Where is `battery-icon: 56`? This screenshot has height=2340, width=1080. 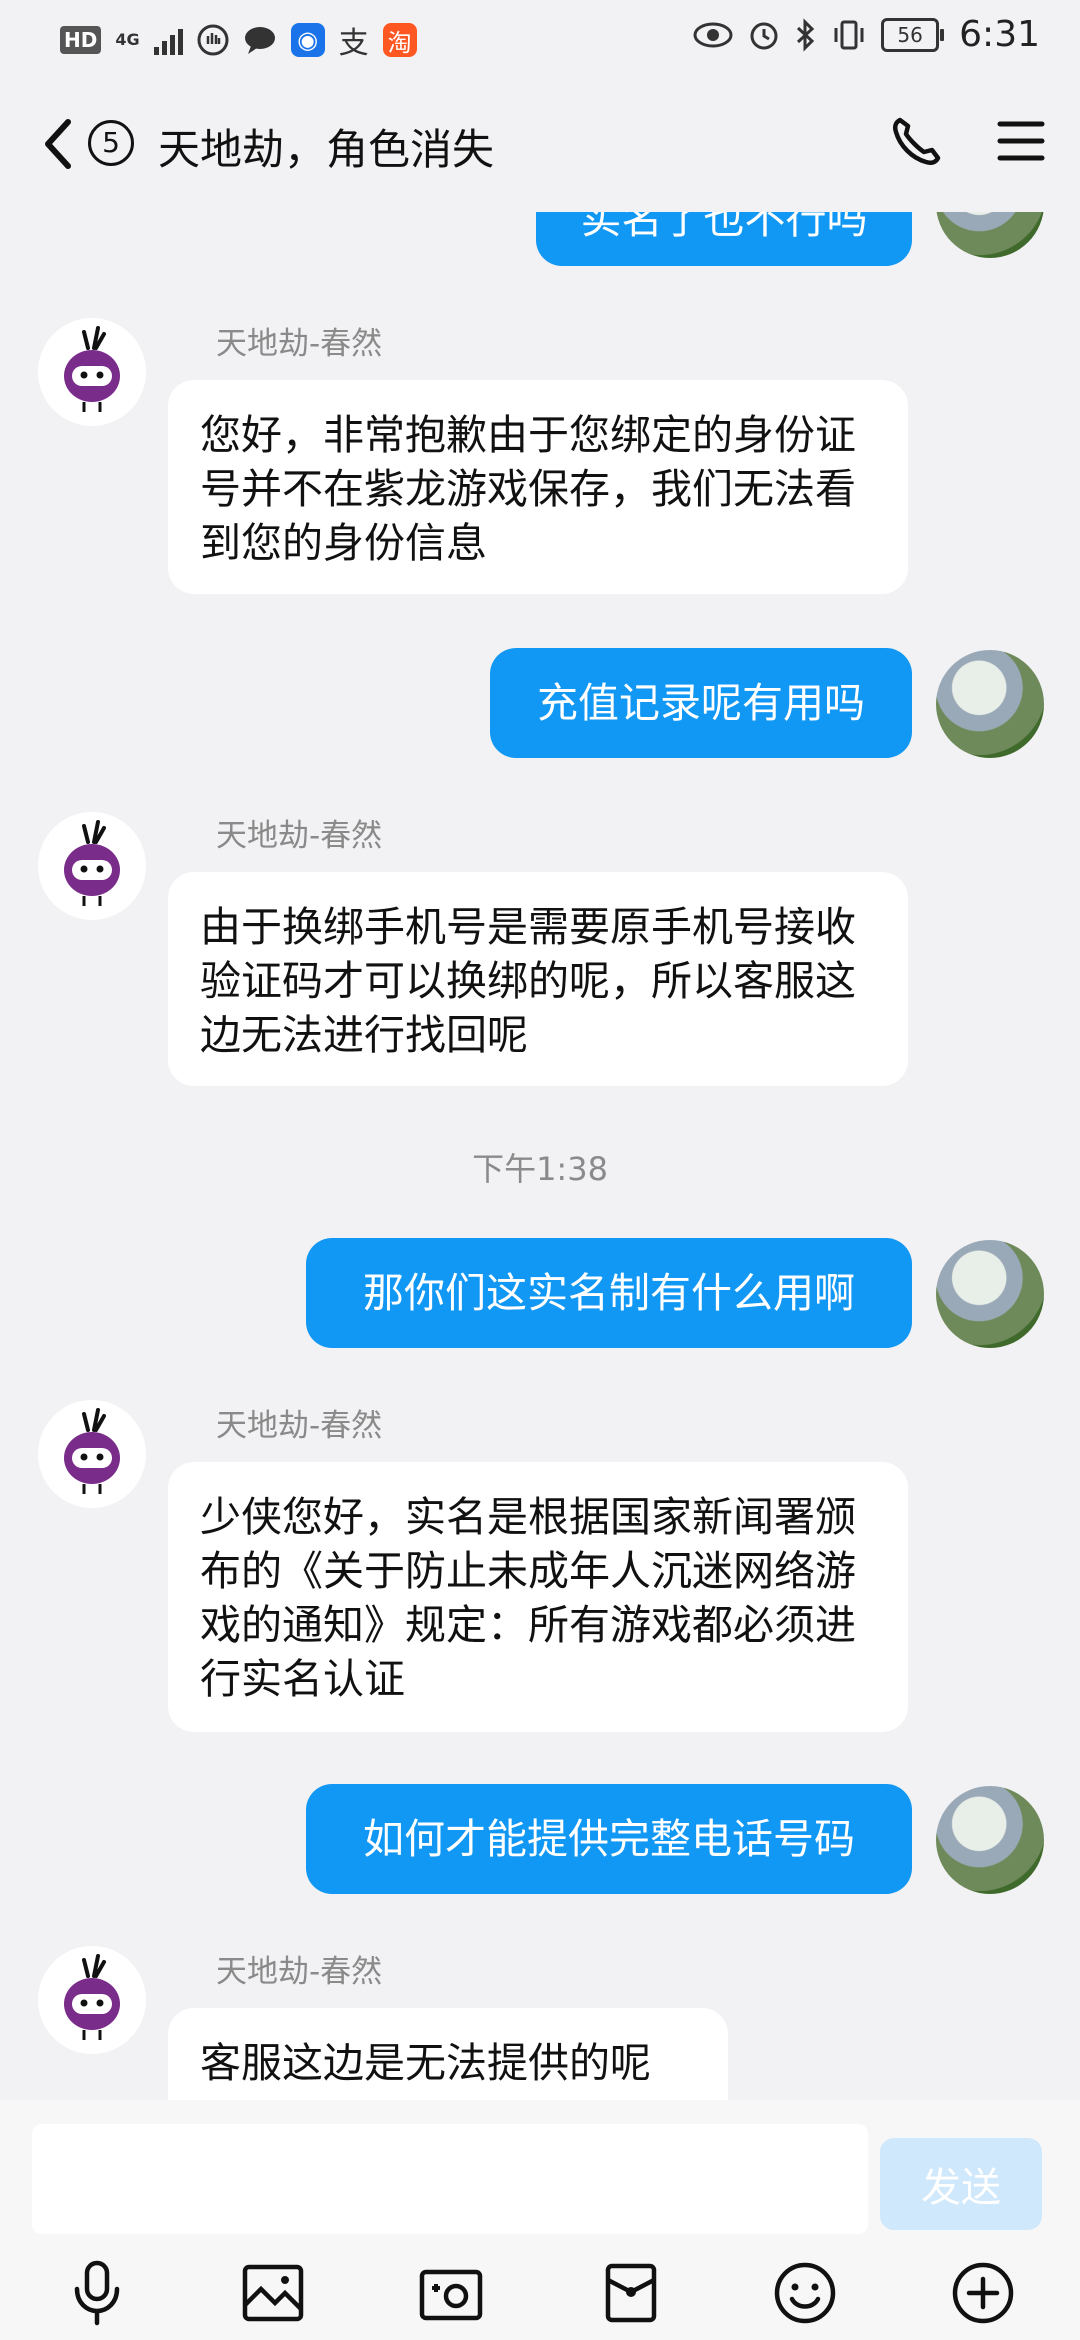 battery-icon: 56 is located at coordinates (913, 34).